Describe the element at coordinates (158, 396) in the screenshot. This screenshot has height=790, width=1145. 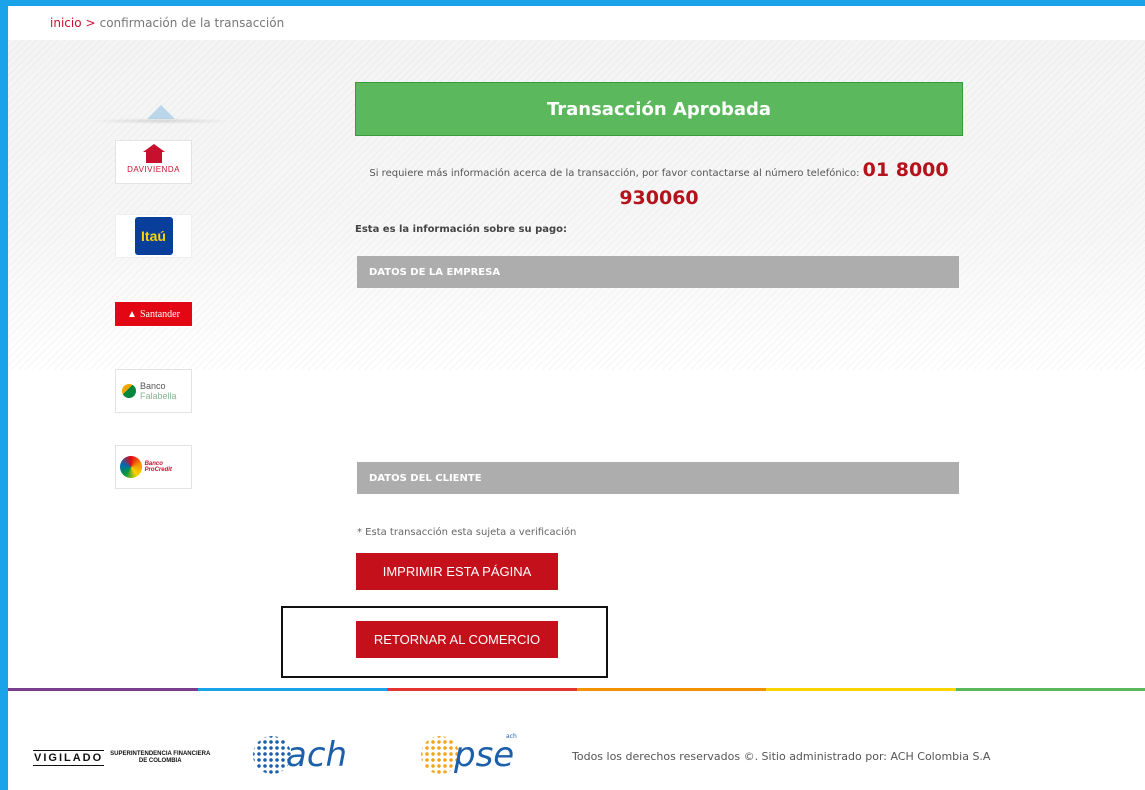
I see `falabella-line2: Falabella` at that location.